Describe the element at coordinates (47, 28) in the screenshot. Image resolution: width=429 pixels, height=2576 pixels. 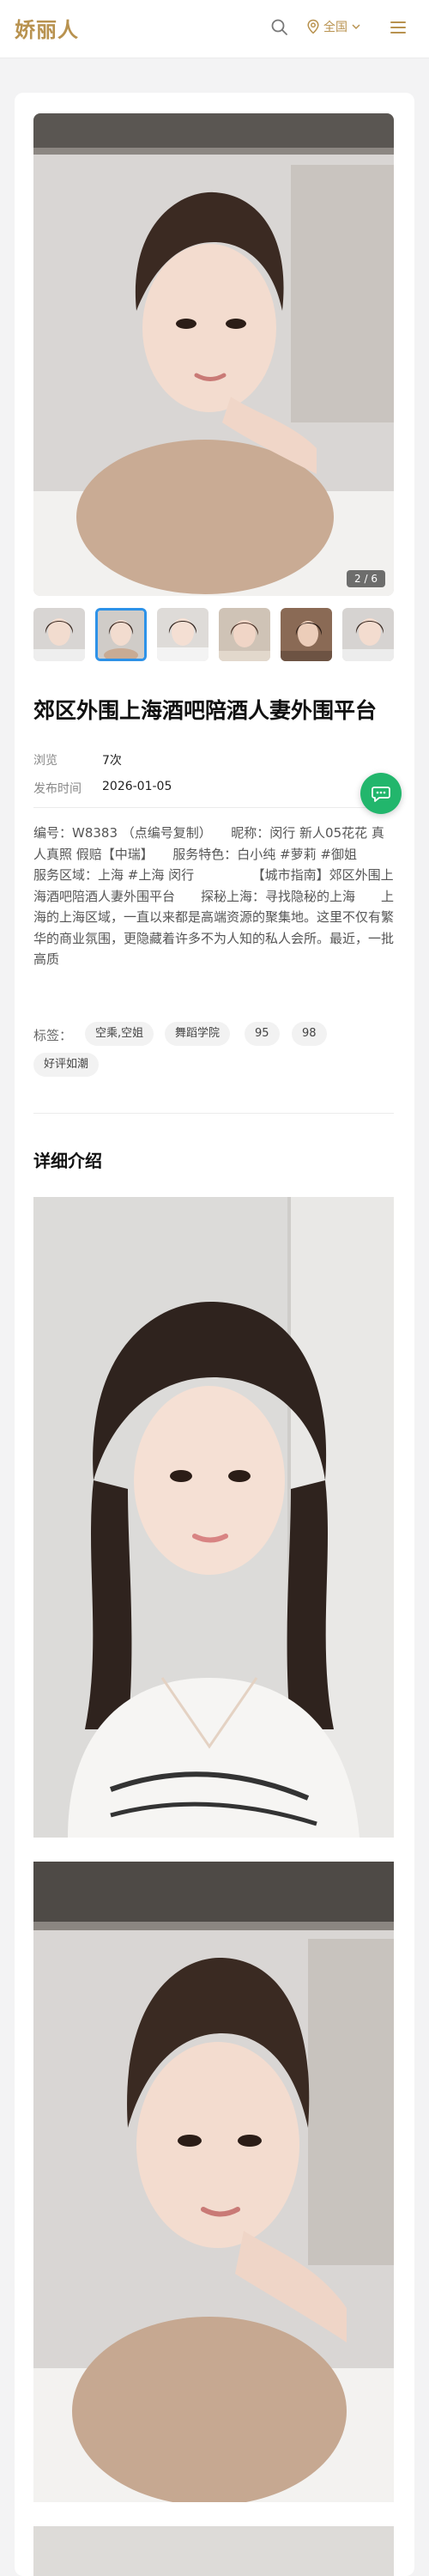
I see `site-logo: 娇丽人` at that location.